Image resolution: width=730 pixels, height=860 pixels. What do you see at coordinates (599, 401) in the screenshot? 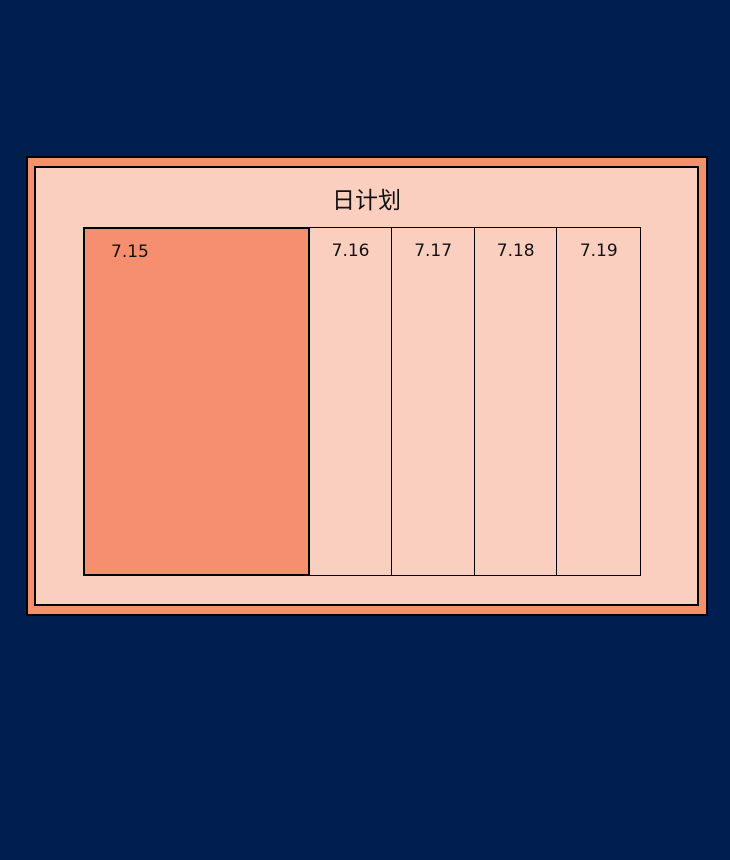
I see `day-column-7-19: 7.19` at bounding box center [599, 401].